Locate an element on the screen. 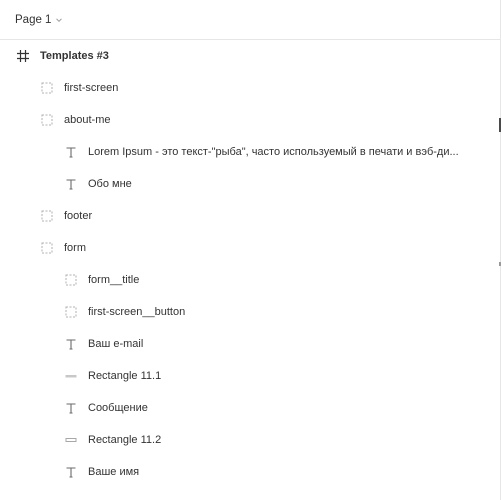 This screenshot has width=501, height=500. layer-row: about-me is located at coordinates (248, 120).